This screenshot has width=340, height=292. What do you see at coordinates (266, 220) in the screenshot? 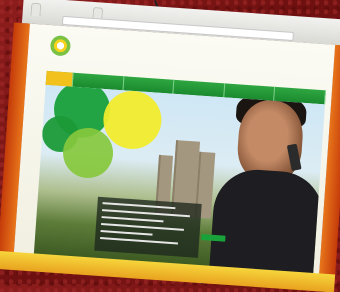
I see `person-body` at bounding box center [266, 220].